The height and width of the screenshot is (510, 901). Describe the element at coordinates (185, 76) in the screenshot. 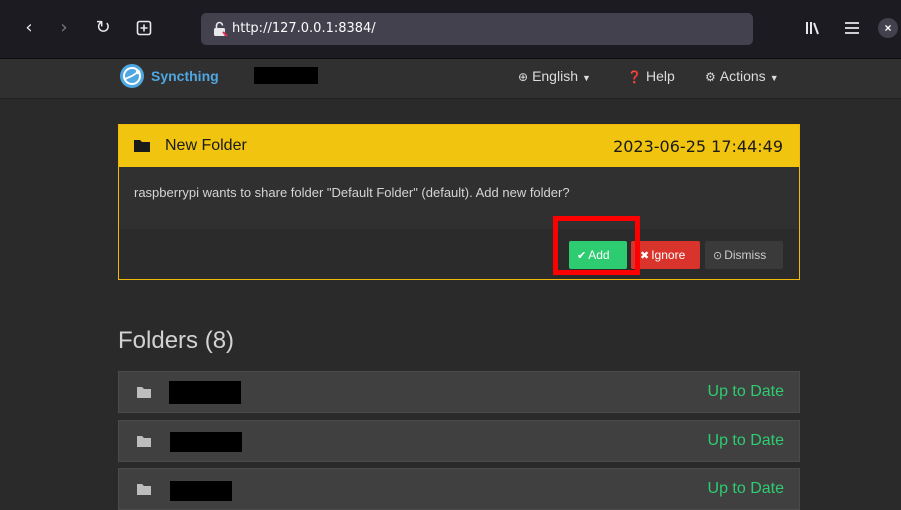

I see `brand-name: Syncthing` at that location.